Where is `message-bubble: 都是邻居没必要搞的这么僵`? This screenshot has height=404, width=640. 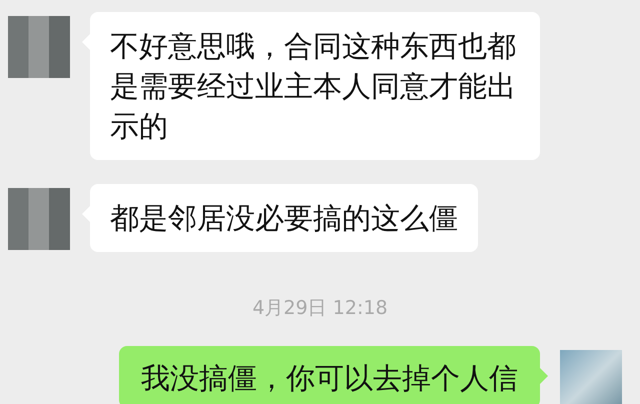 message-bubble: 都是邻居没必要搞的这么僵 is located at coordinates (284, 218).